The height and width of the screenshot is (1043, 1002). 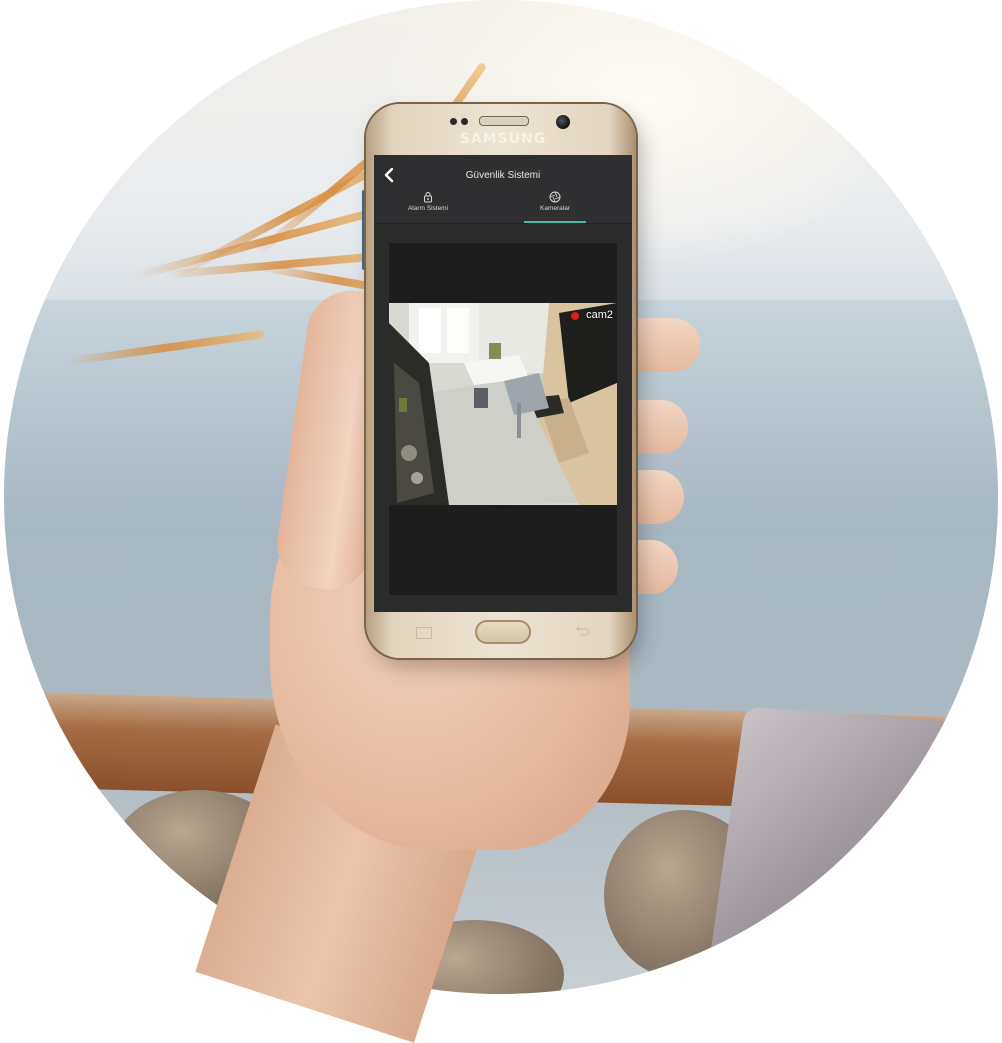 I want to click on tab-cameras: Kameralar, so click(x=555, y=207).